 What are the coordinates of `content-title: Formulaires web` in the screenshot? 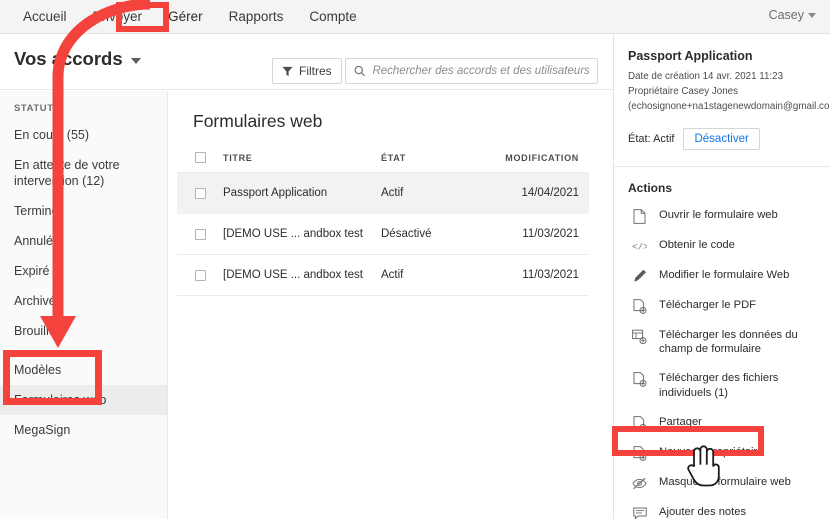 It's located at (258, 121).